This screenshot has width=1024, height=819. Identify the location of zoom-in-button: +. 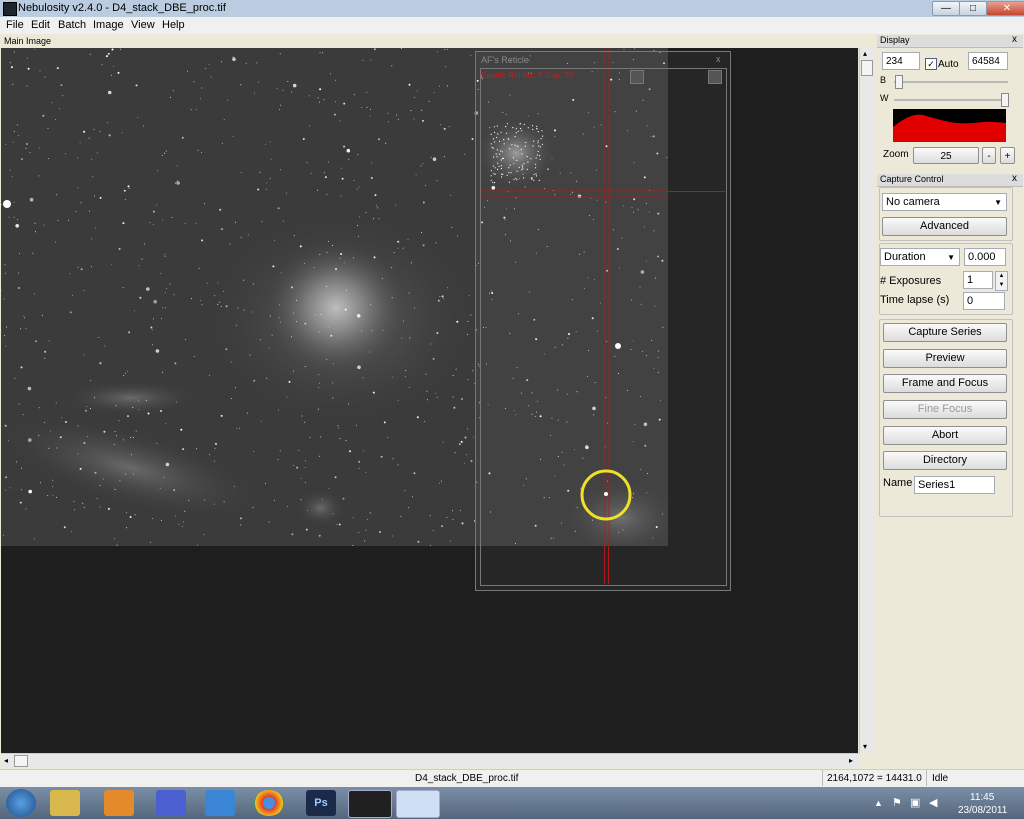
(1007, 155).